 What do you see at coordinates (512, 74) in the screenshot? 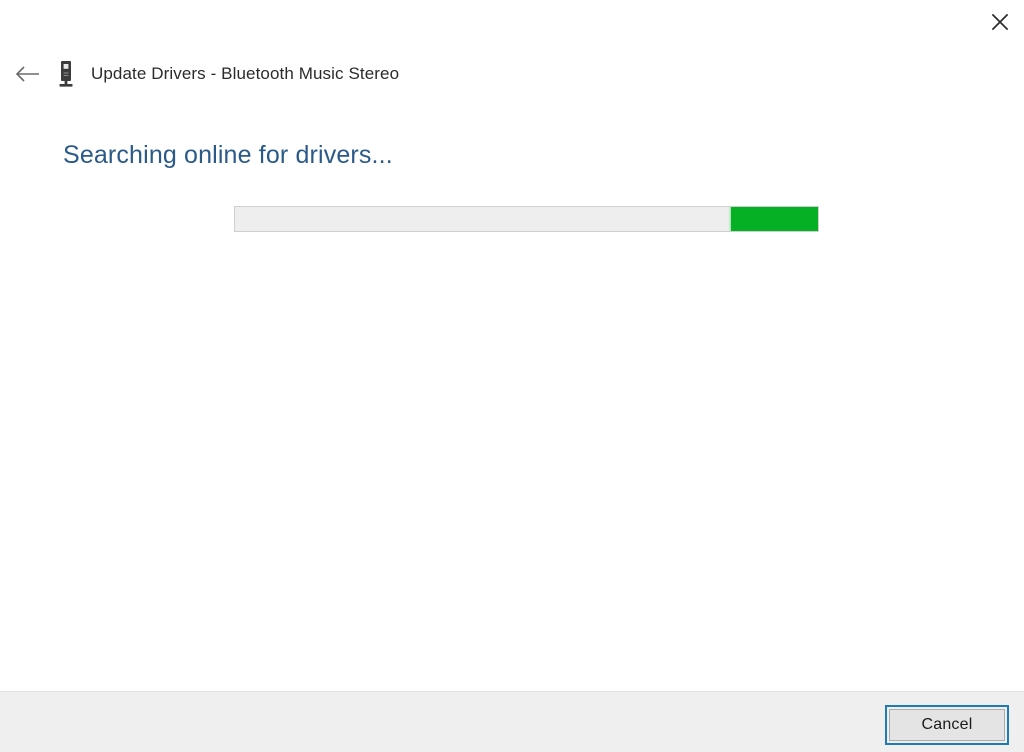
I see `navigation-row: Update Drivers - Bluetooth Music Stereo` at bounding box center [512, 74].